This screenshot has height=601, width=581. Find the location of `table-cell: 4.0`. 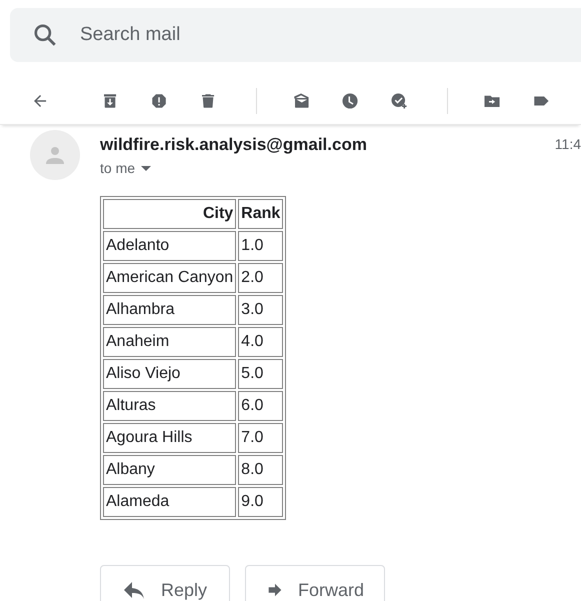

table-cell: 4.0 is located at coordinates (261, 342).